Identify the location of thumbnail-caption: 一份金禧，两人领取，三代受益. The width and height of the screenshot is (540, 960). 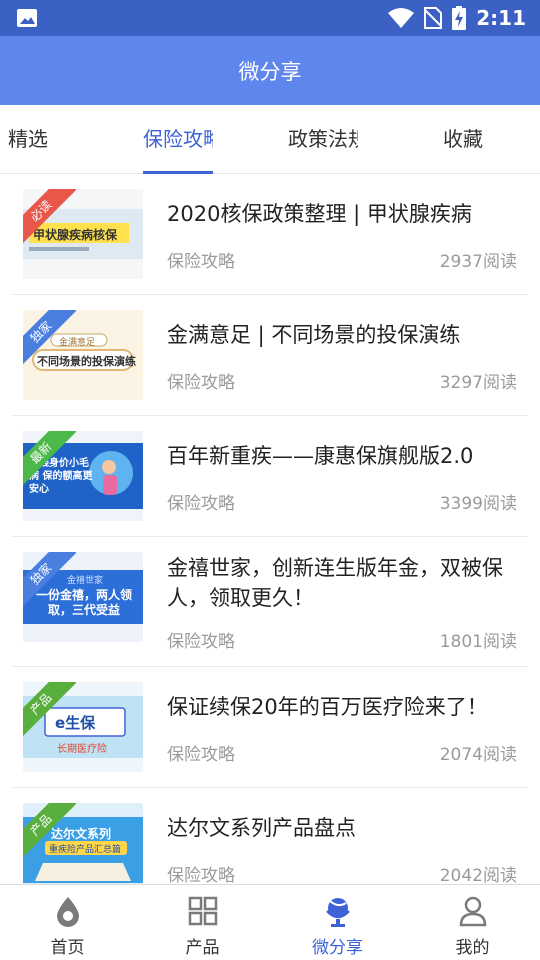
(83, 602).